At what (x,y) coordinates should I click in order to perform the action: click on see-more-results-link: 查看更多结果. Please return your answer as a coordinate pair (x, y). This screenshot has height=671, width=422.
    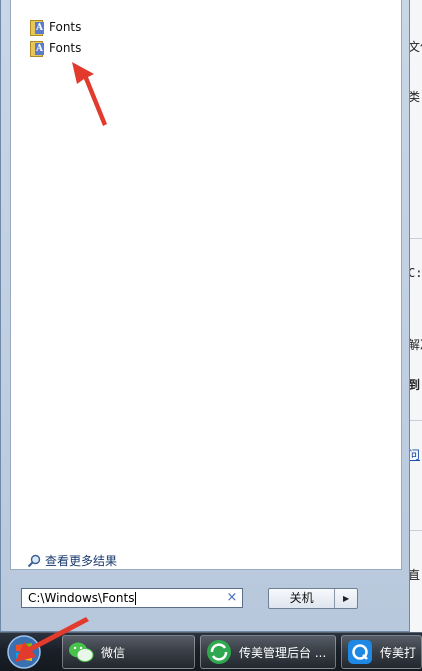
    Looking at the image, I should click on (72, 560).